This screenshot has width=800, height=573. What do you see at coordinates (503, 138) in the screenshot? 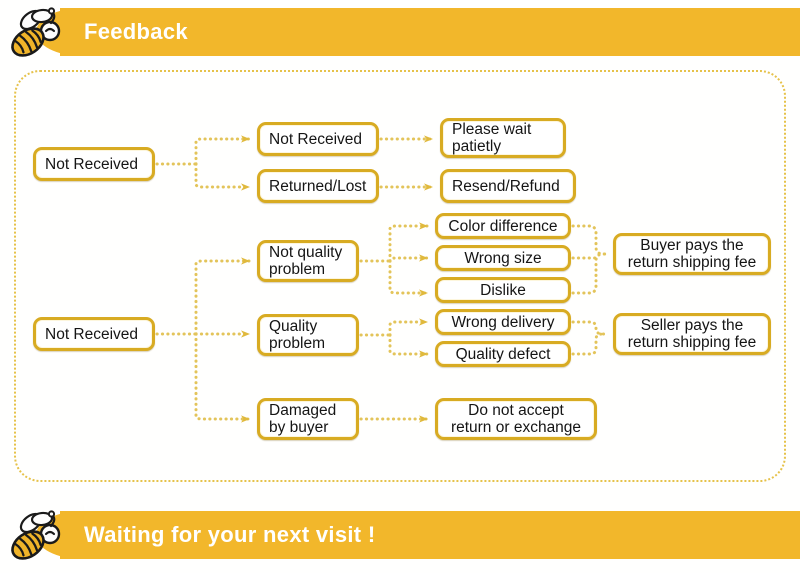
I see `flow-node-n4: Please wait patietly` at bounding box center [503, 138].